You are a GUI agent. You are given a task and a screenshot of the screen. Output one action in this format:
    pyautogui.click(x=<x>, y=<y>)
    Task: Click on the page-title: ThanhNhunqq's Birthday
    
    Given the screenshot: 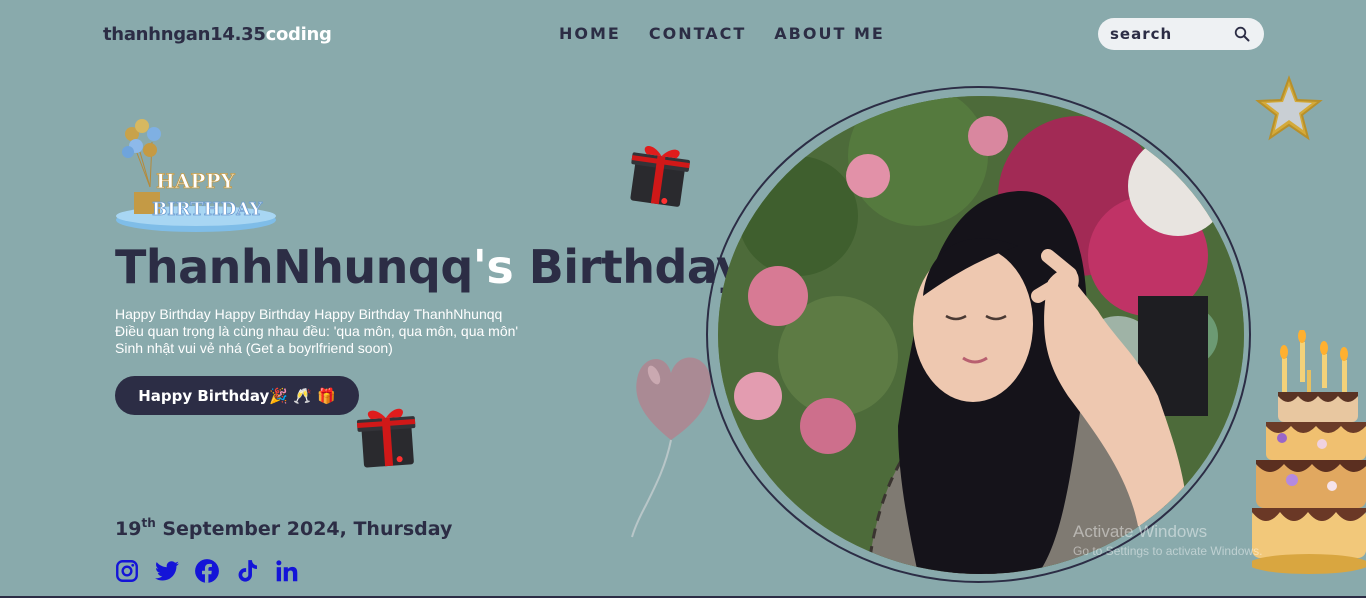 What is the action you would take?
    pyautogui.click(x=430, y=267)
    